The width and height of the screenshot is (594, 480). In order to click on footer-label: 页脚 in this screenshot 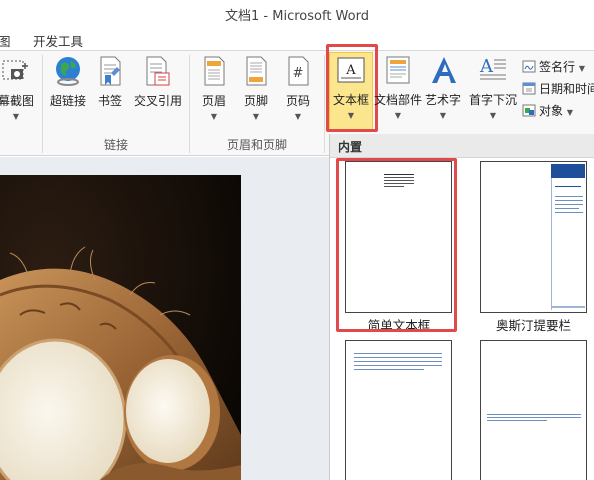, I will do `click(255, 101)`.